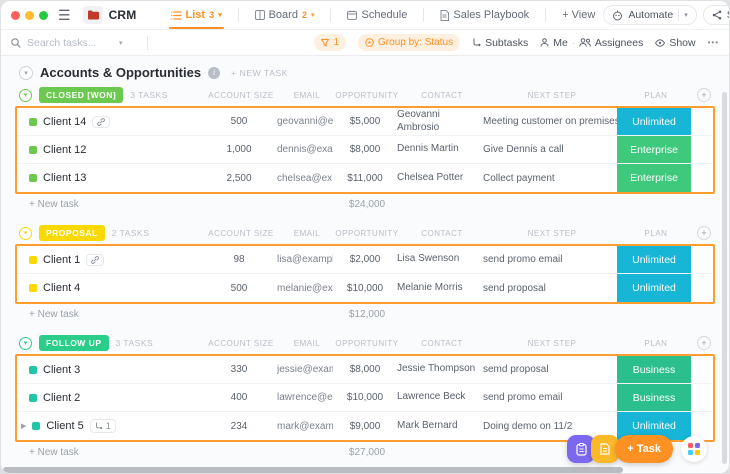  Describe the element at coordinates (715, 15) in the screenshot. I see `share-button: Share` at that location.